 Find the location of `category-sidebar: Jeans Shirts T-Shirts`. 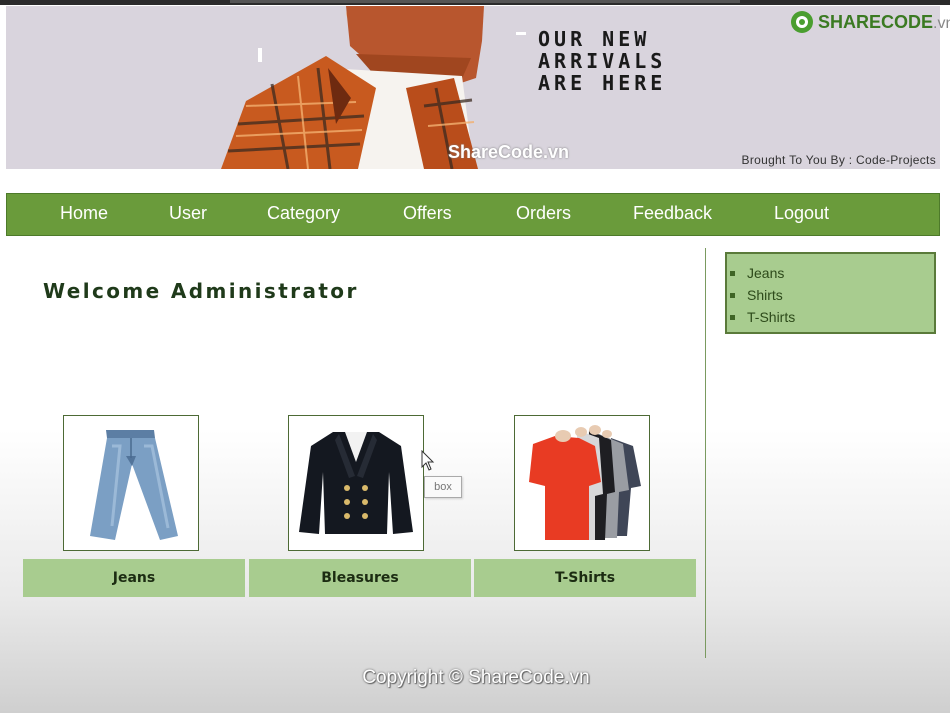

category-sidebar: Jeans Shirts T-Shirts is located at coordinates (830, 293).